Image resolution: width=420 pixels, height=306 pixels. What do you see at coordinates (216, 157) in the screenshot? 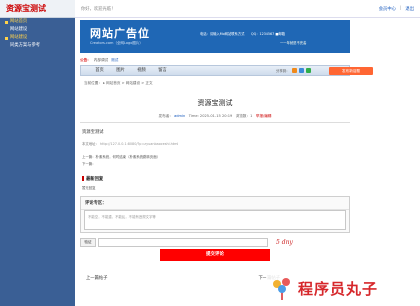
I see `prev-article-link: 上一篇：朴素系统，何时结束（朴素系统跳转页面）` at bounding box center [216, 157].